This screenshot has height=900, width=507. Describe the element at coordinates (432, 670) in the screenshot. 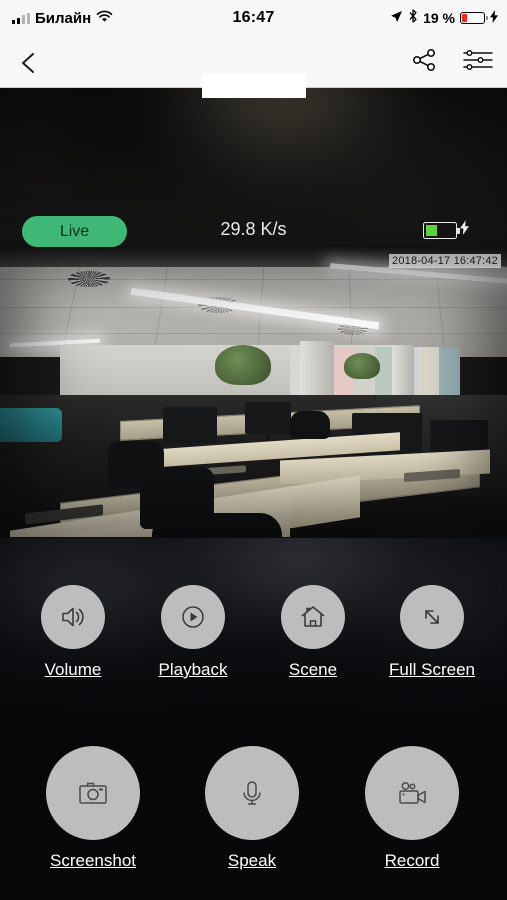

I see `full-screen-label: Full Screen` at that location.